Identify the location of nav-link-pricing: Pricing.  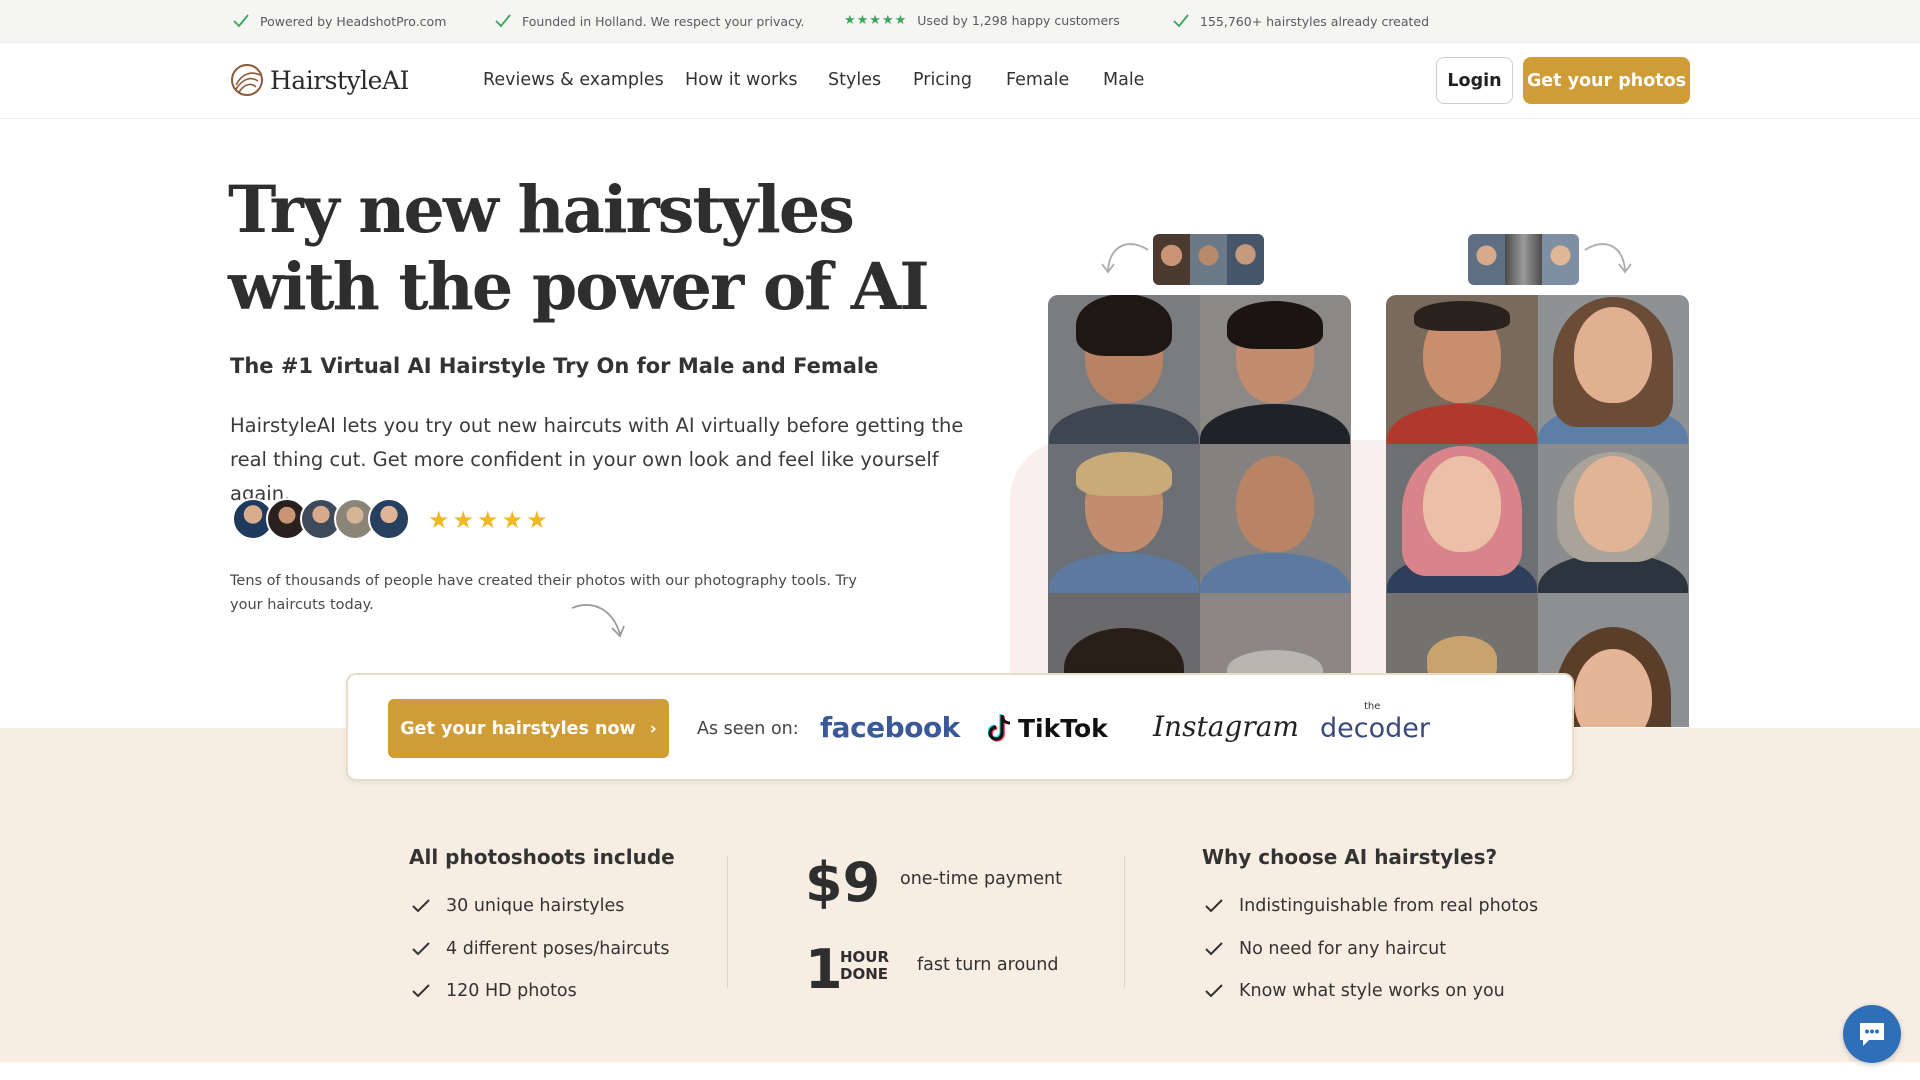
(942, 80).